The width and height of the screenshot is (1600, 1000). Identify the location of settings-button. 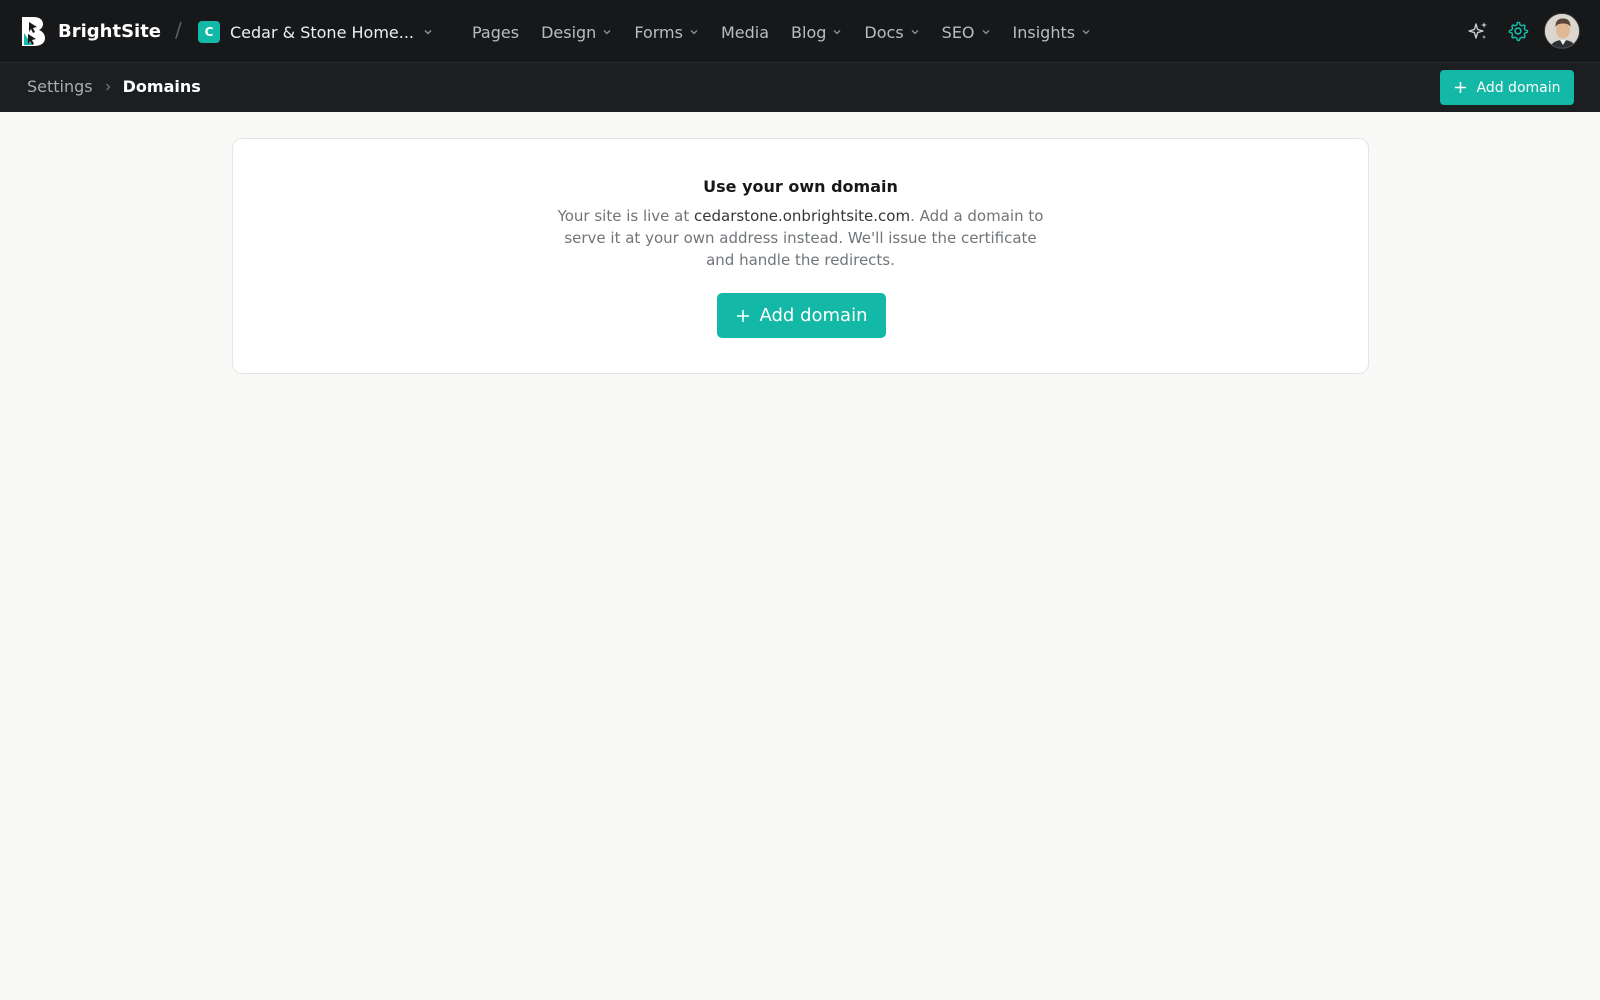
(1518, 31).